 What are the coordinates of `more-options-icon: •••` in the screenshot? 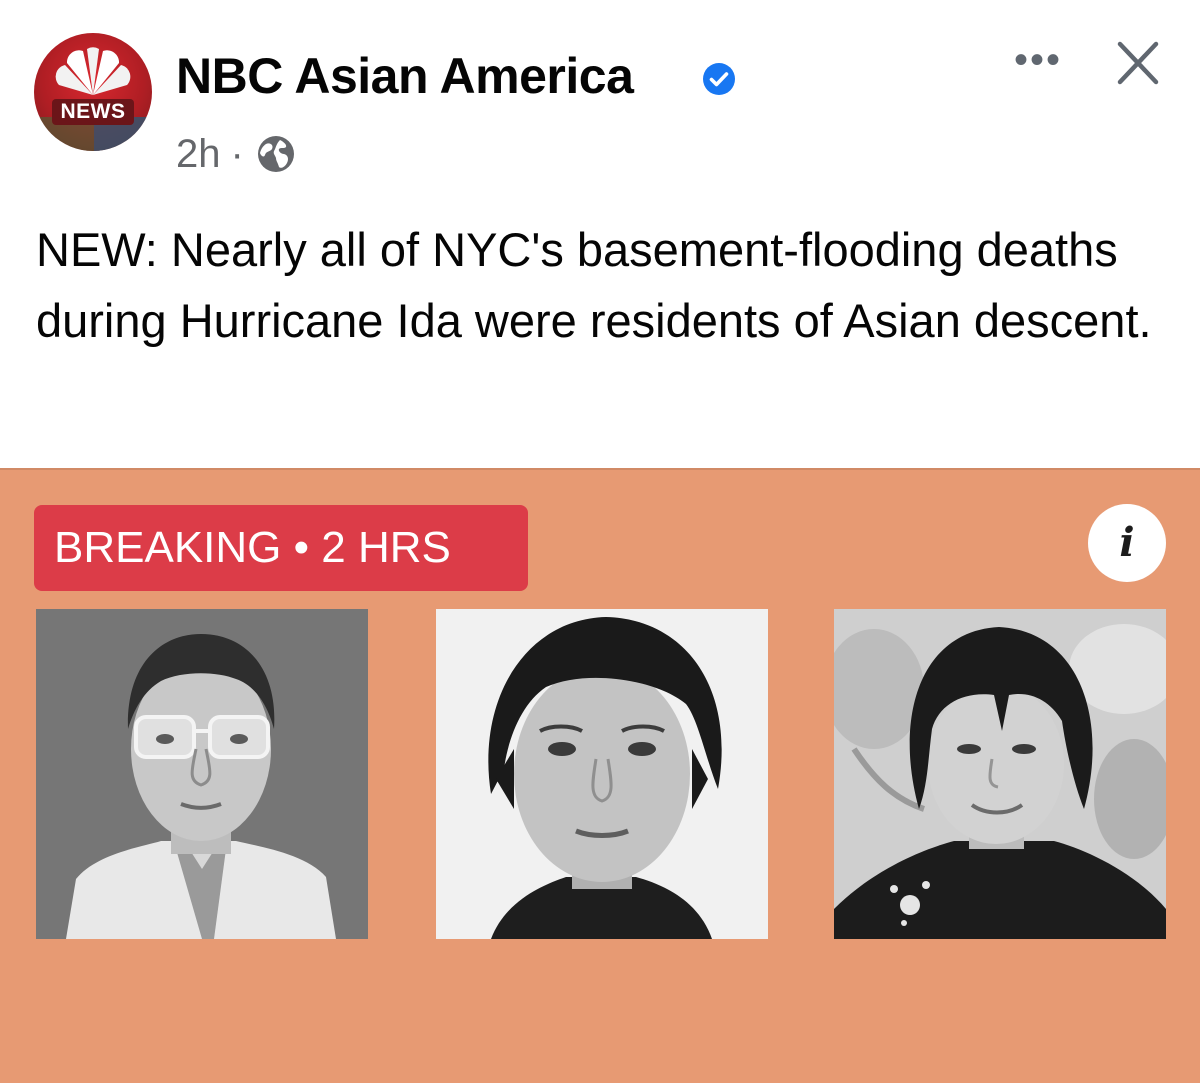 It's located at (1038, 60).